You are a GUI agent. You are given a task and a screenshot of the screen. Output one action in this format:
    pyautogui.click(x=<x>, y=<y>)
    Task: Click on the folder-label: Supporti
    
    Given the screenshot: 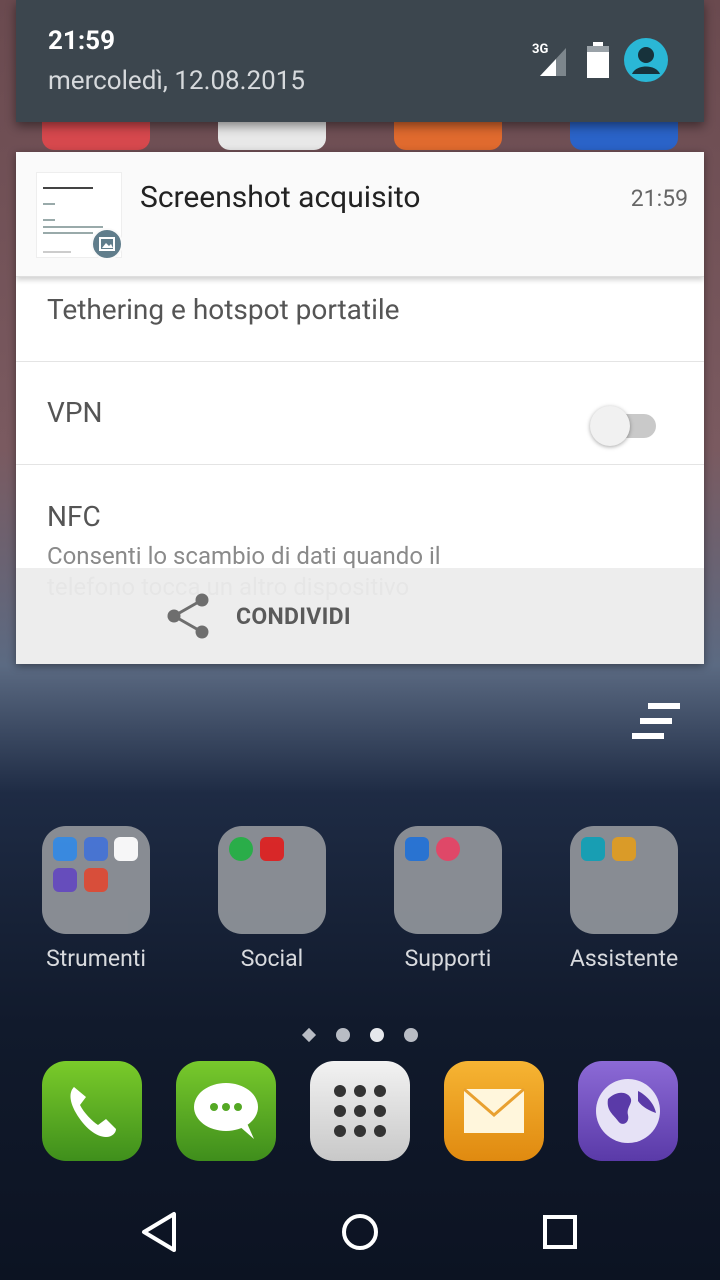 What is the action you would take?
    pyautogui.click(x=448, y=958)
    